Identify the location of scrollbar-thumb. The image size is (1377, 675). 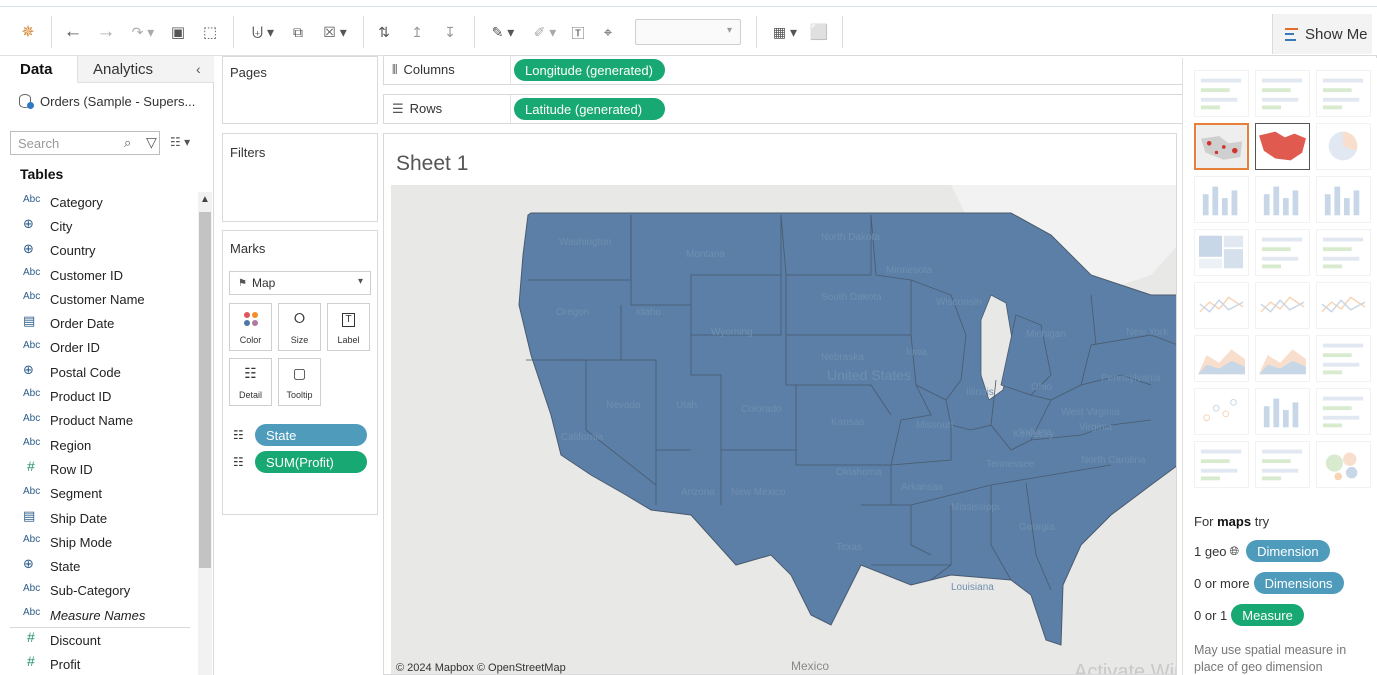
(205, 390).